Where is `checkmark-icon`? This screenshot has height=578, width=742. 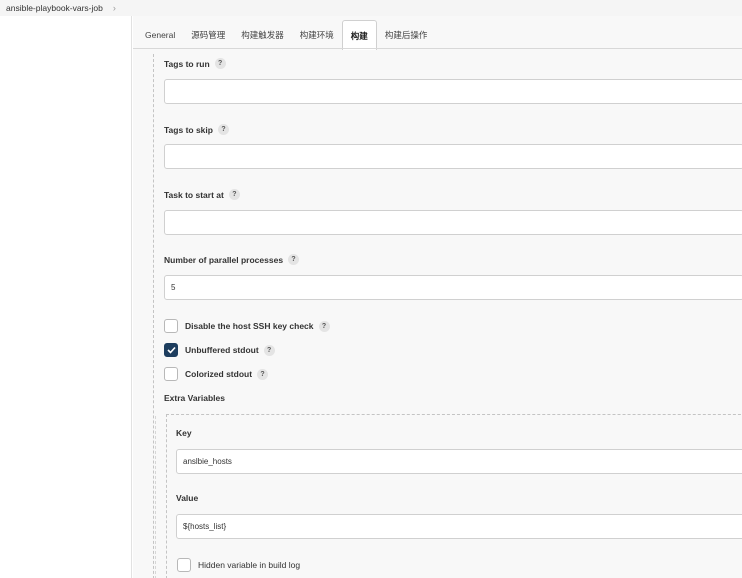 checkmark-icon is located at coordinates (171, 350).